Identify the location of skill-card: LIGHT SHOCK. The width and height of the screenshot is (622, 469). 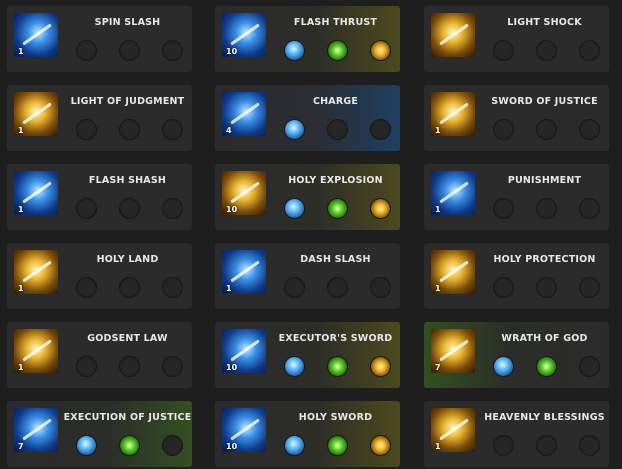
(516, 39).